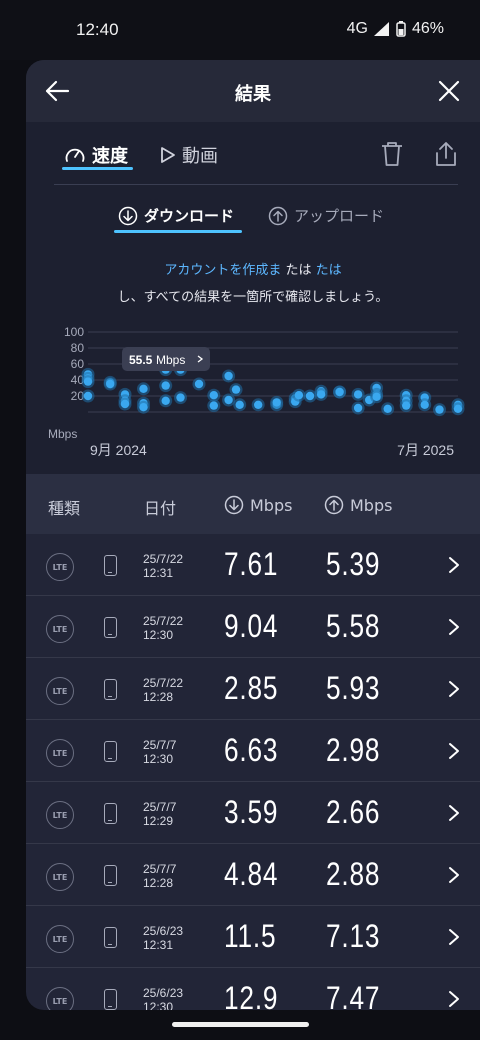 The image size is (480, 1040). I want to click on col-download-header: Mbps, so click(258, 505).